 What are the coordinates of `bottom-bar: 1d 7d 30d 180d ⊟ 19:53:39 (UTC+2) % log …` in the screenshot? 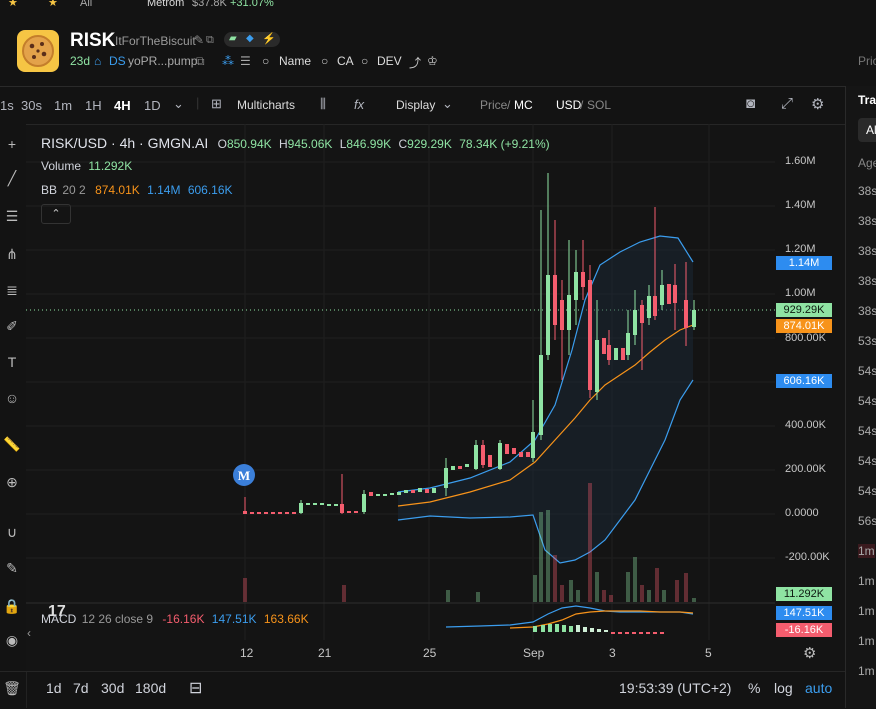 It's located at (422, 690).